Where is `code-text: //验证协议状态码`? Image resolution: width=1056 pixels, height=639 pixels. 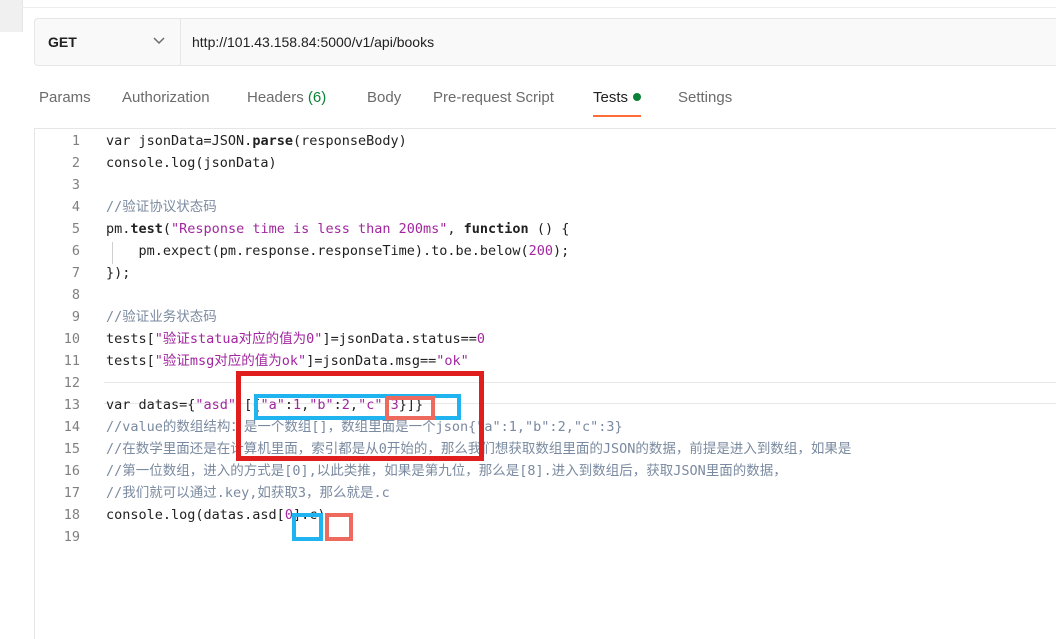 code-text: //验证协议状态码 is located at coordinates (161, 207).